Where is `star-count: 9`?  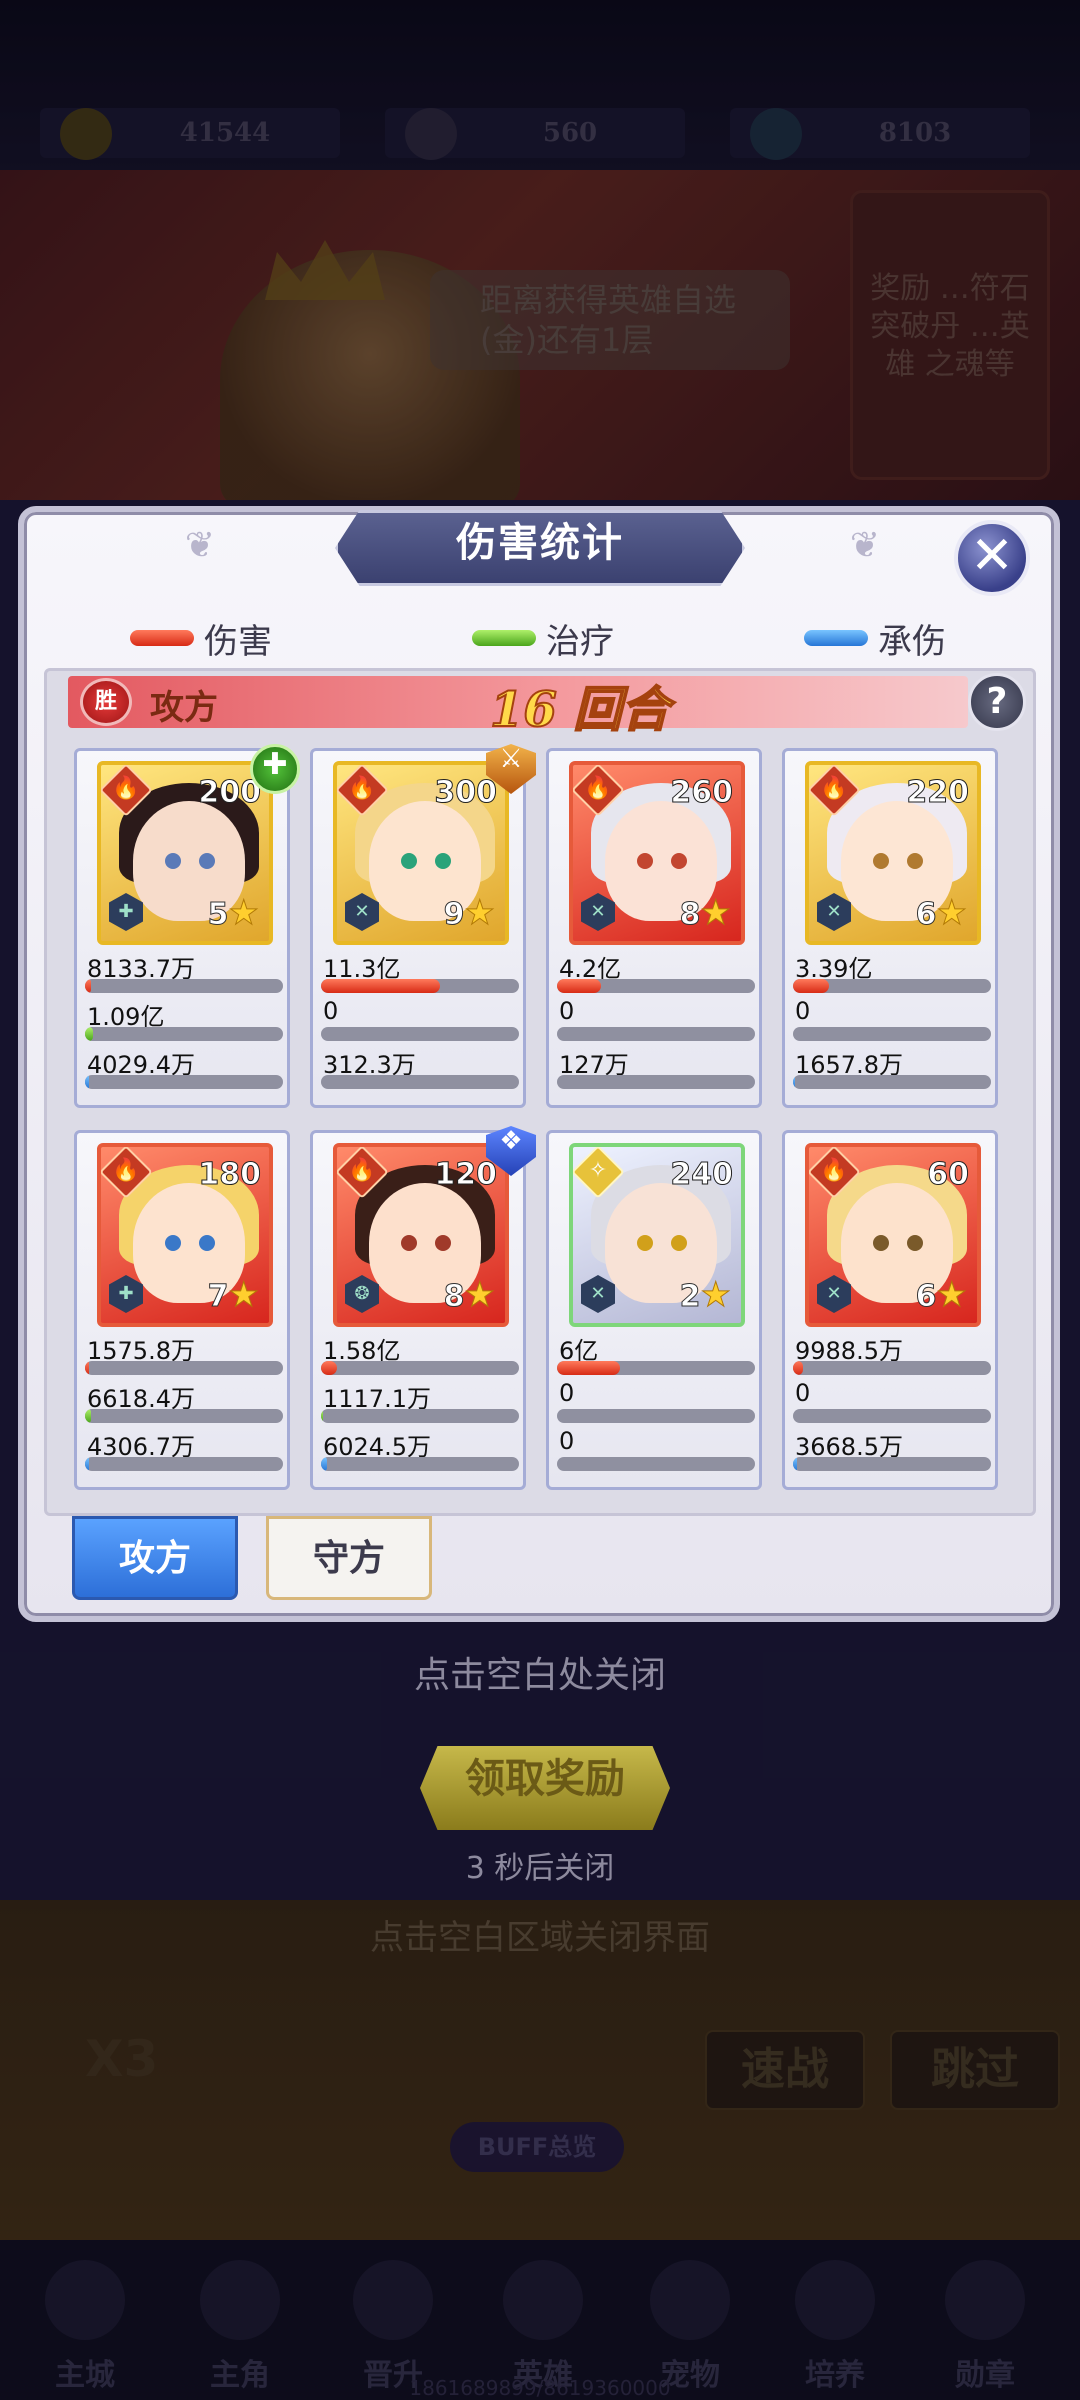 star-count: 9 is located at coordinates (454, 915).